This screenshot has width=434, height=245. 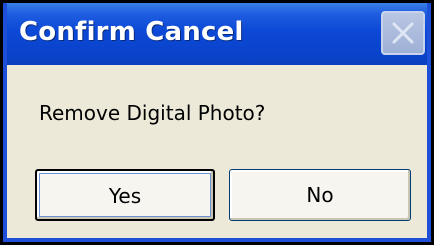 I want to click on yes-button: Yes, so click(x=125, y=195).